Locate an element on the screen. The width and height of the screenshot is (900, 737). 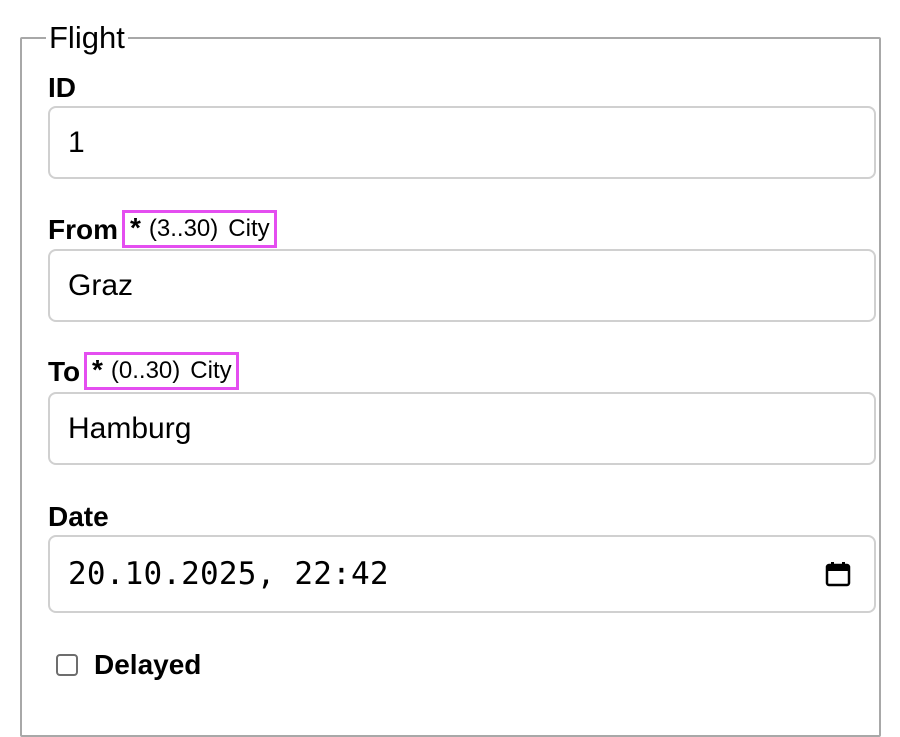
date-input-value: 20.10.2025, 22:42 is located at coordinates (228, 574).